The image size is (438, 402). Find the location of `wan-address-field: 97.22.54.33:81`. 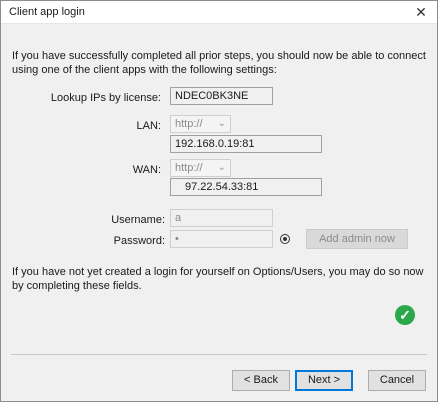

wan-address-field: 97.22.54.33:81 is located at coordinates (246, 187).